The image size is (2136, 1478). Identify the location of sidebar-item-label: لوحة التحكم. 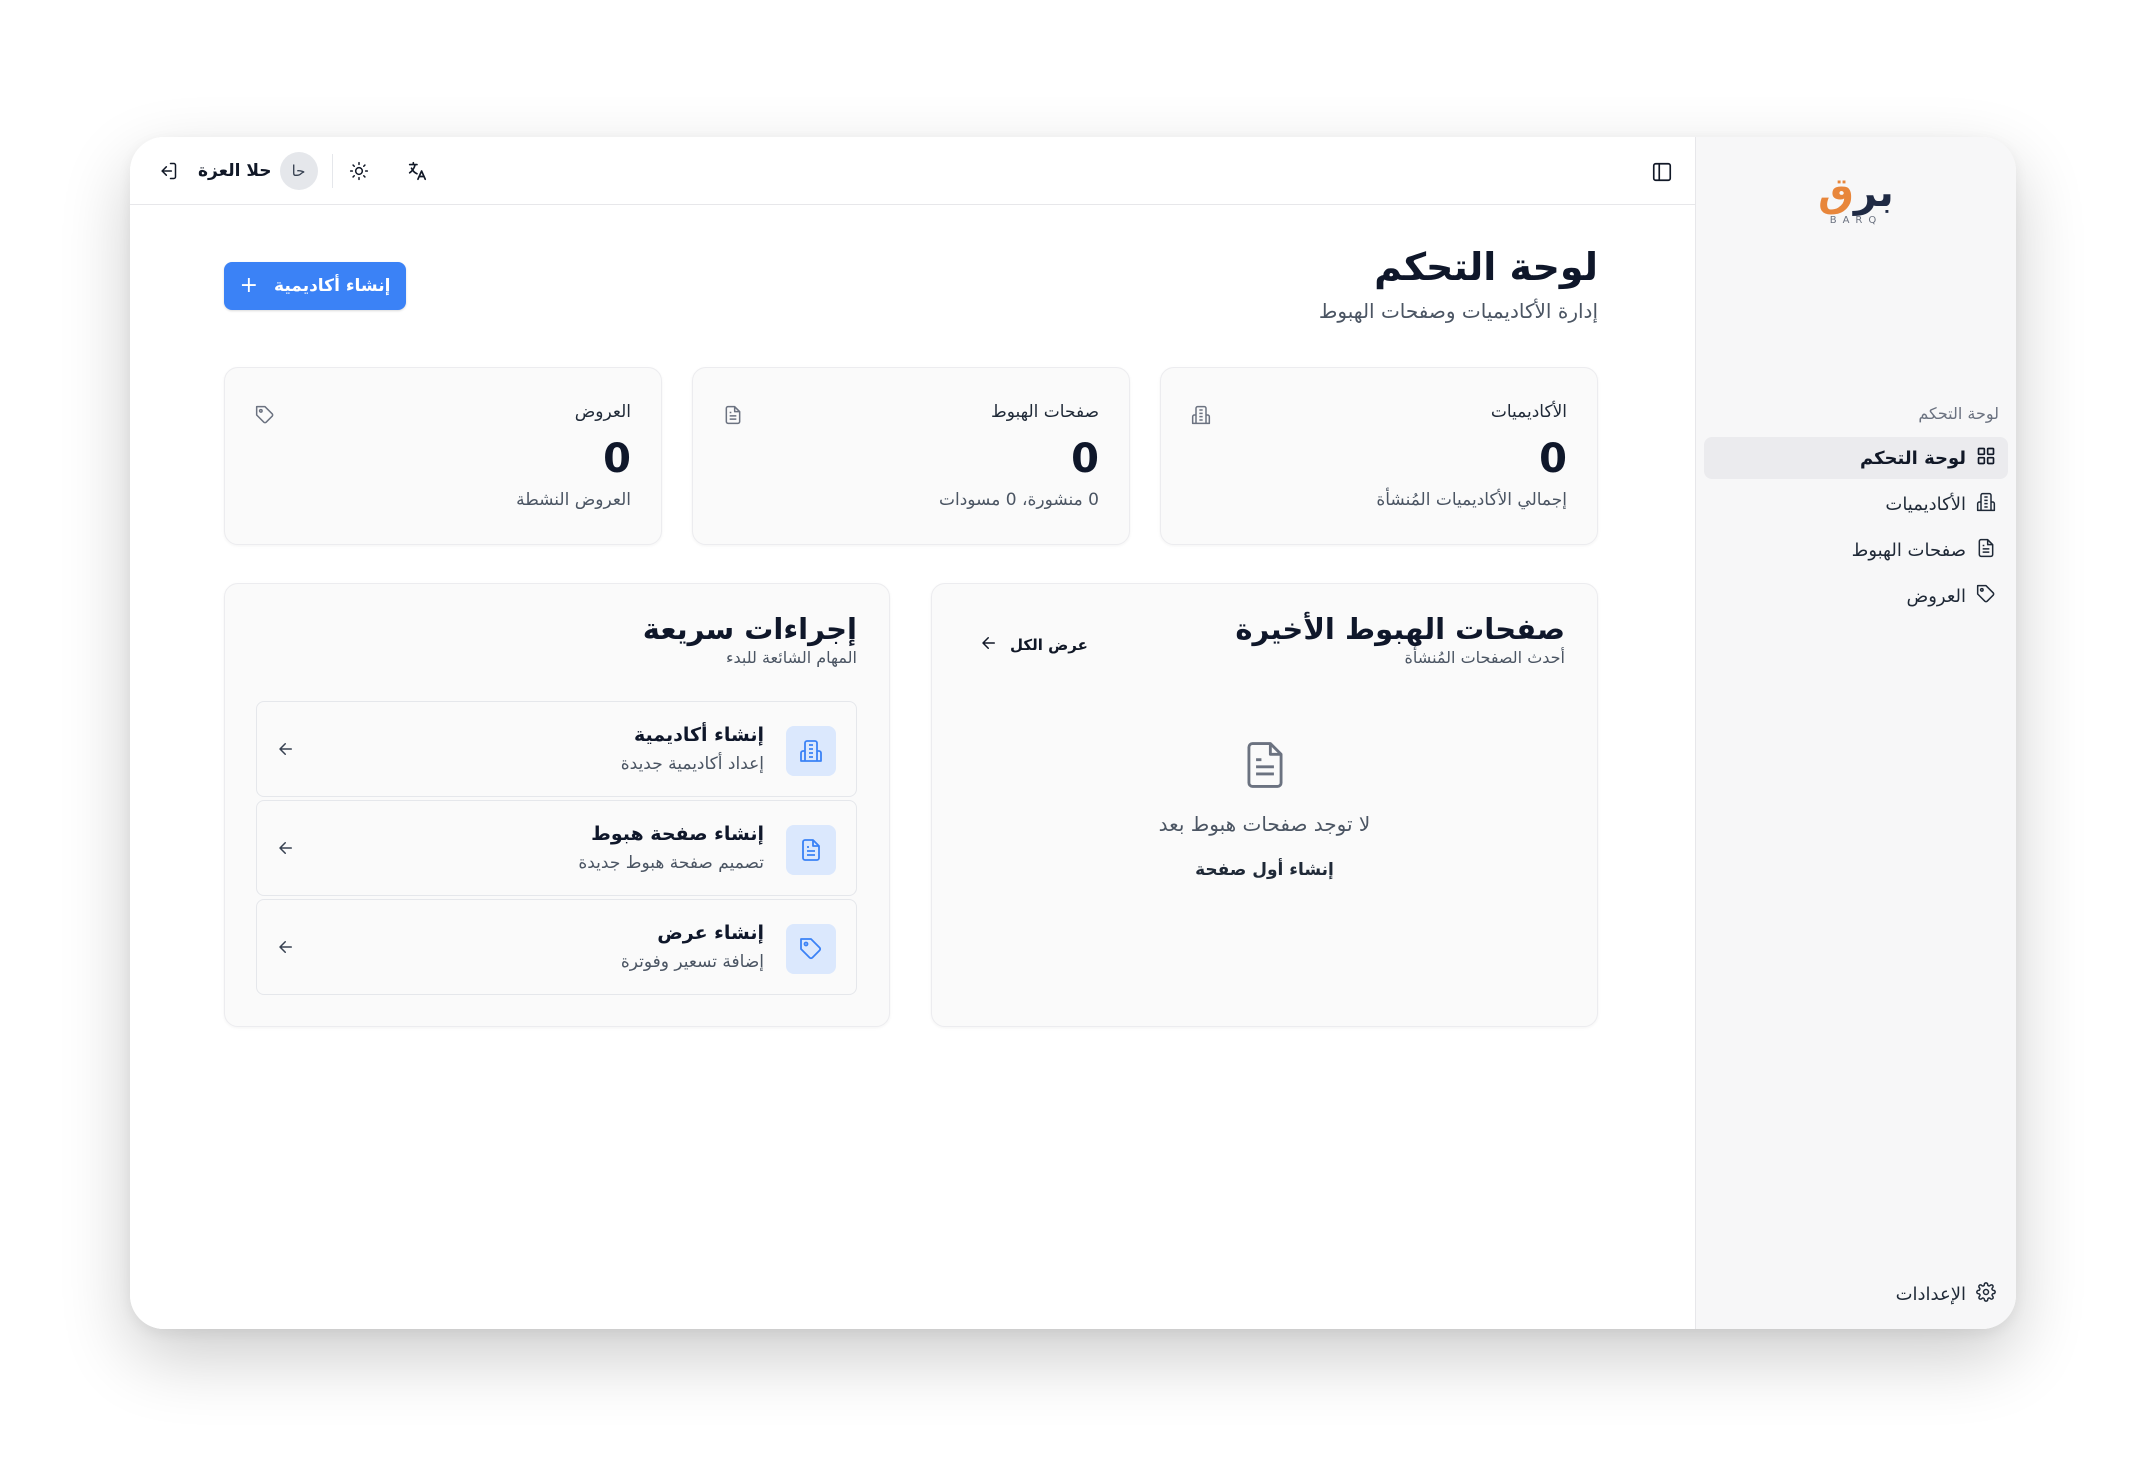
(1912, 458).